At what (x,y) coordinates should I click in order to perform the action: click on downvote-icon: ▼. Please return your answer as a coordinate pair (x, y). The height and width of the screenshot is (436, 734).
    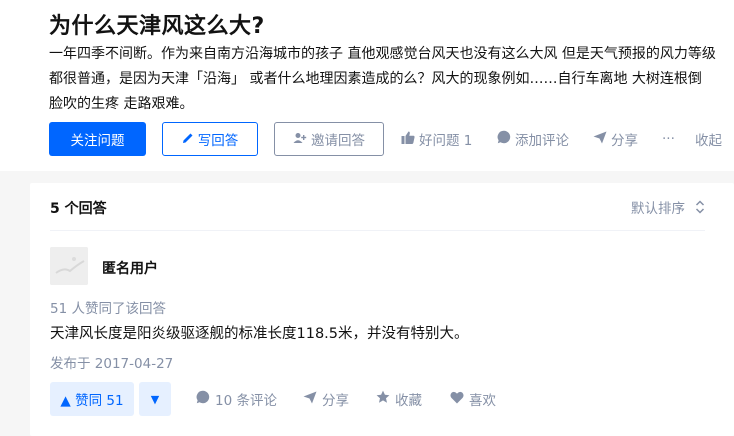
    Looking at the image, I should click on (155, 399).